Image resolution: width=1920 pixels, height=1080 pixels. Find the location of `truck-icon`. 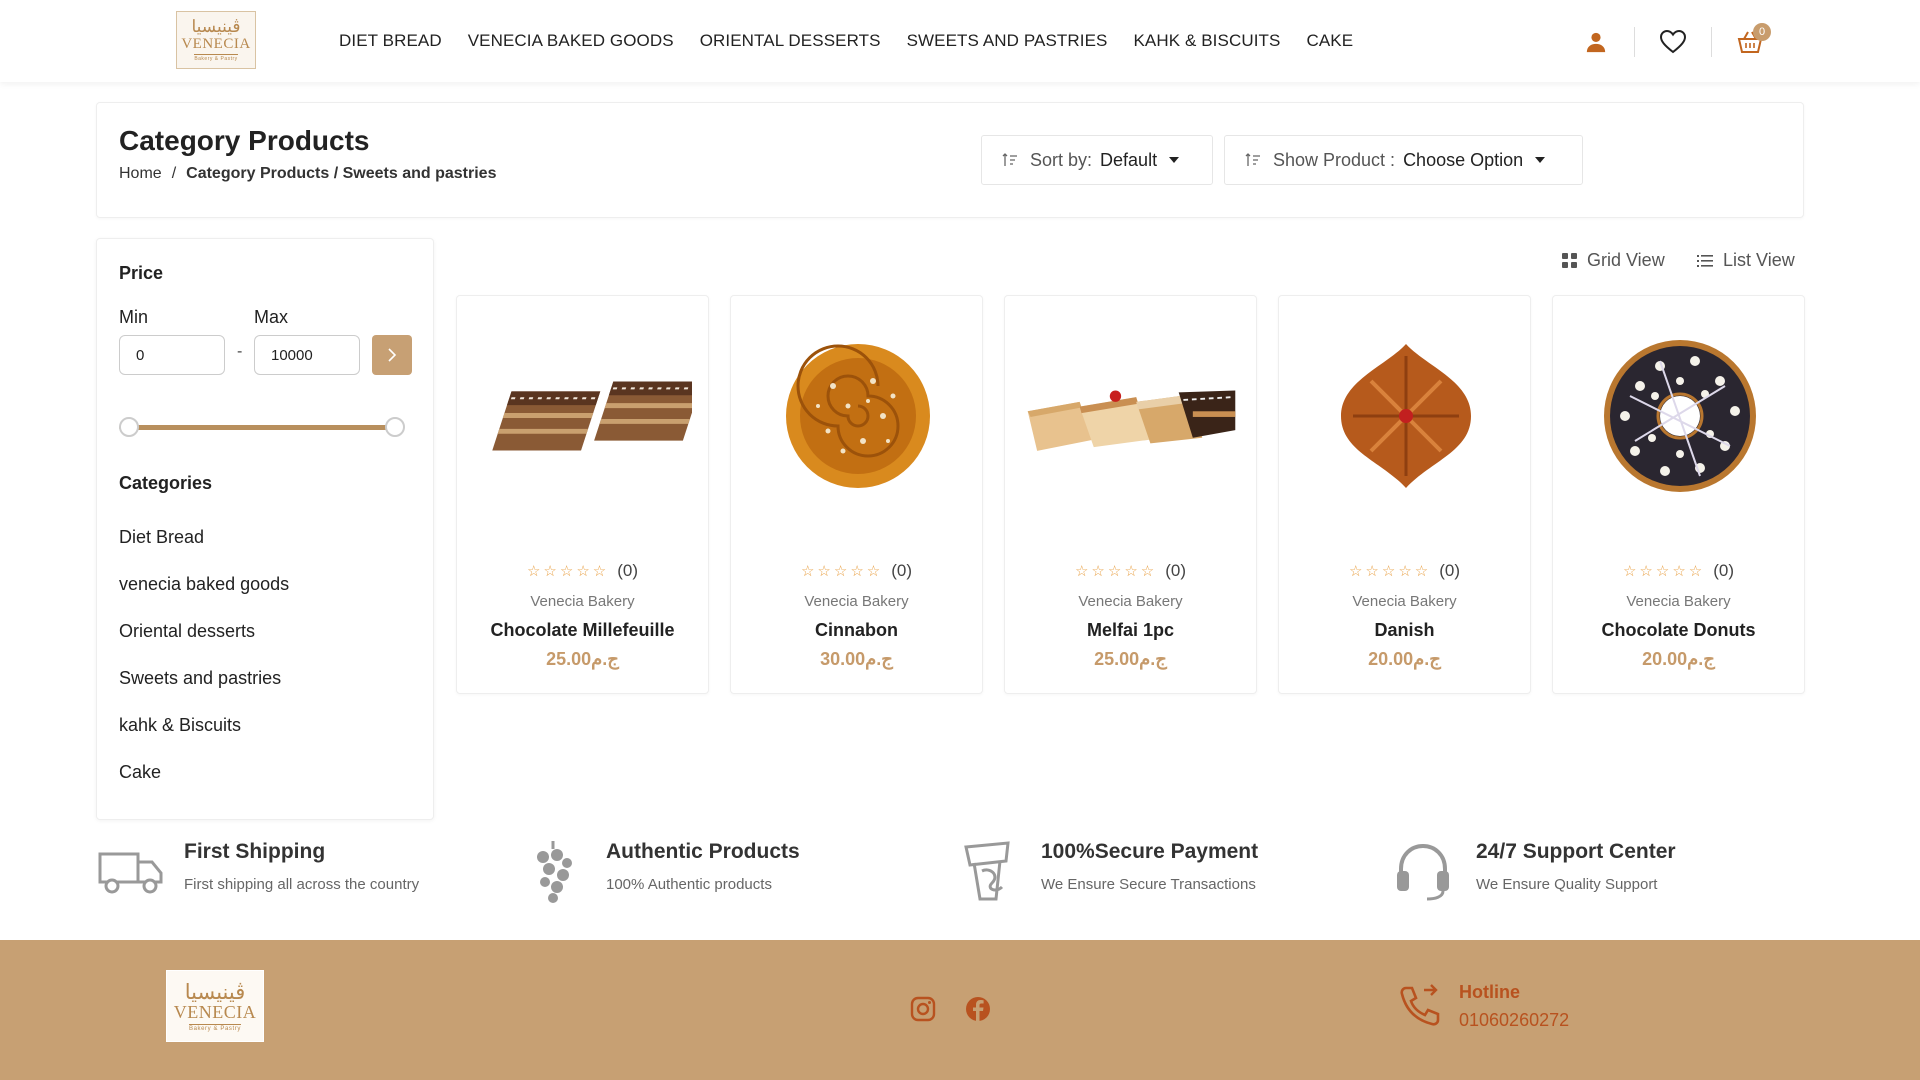

truck-icon is located at coordinates (131, 871).